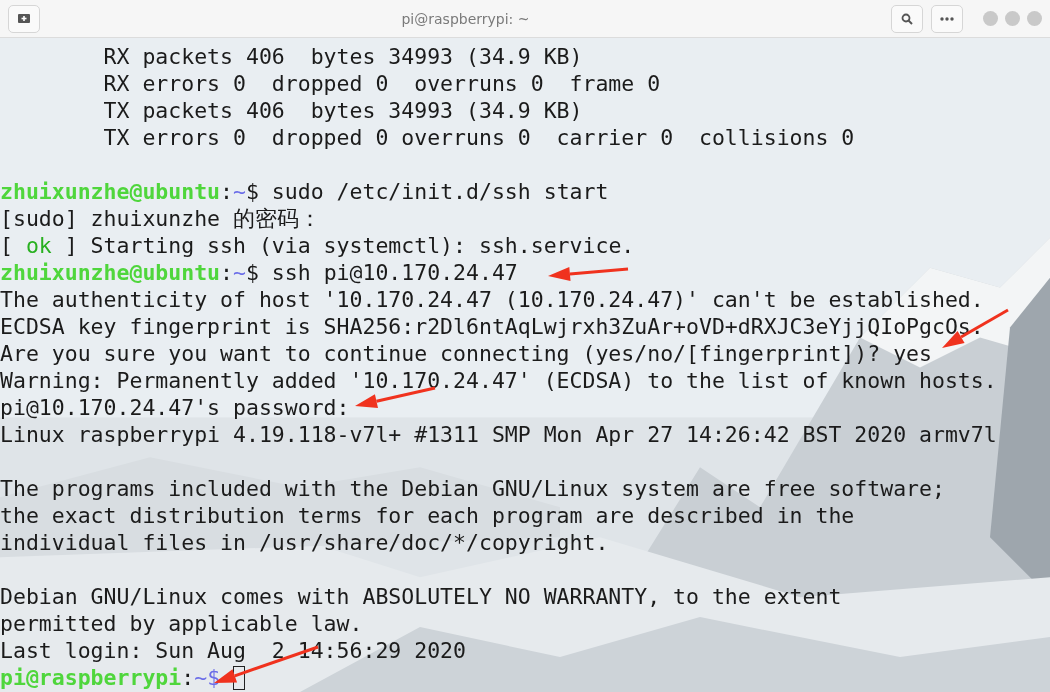 This screenshot has height=692, width=1050. What do you see at coordinates (498, 380) in the screenshot?
I see `terminal-line: Warning: Permanently added '10.170.24.47' (ECDSA) to the list of known hosts.` at bounding box center [498, 380].